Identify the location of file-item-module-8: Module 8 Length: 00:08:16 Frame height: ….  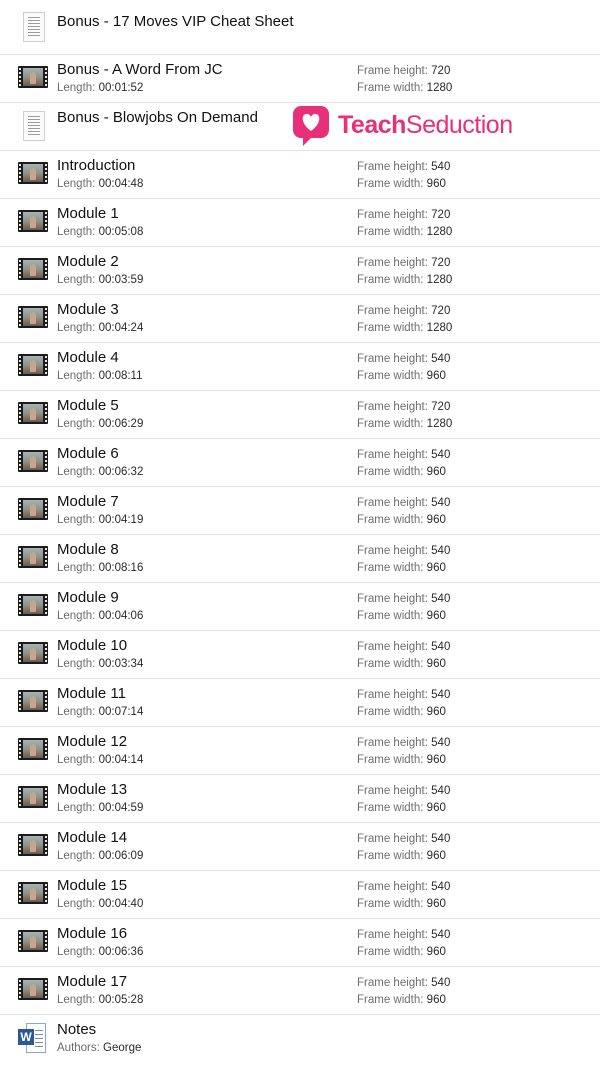
(300, 559).